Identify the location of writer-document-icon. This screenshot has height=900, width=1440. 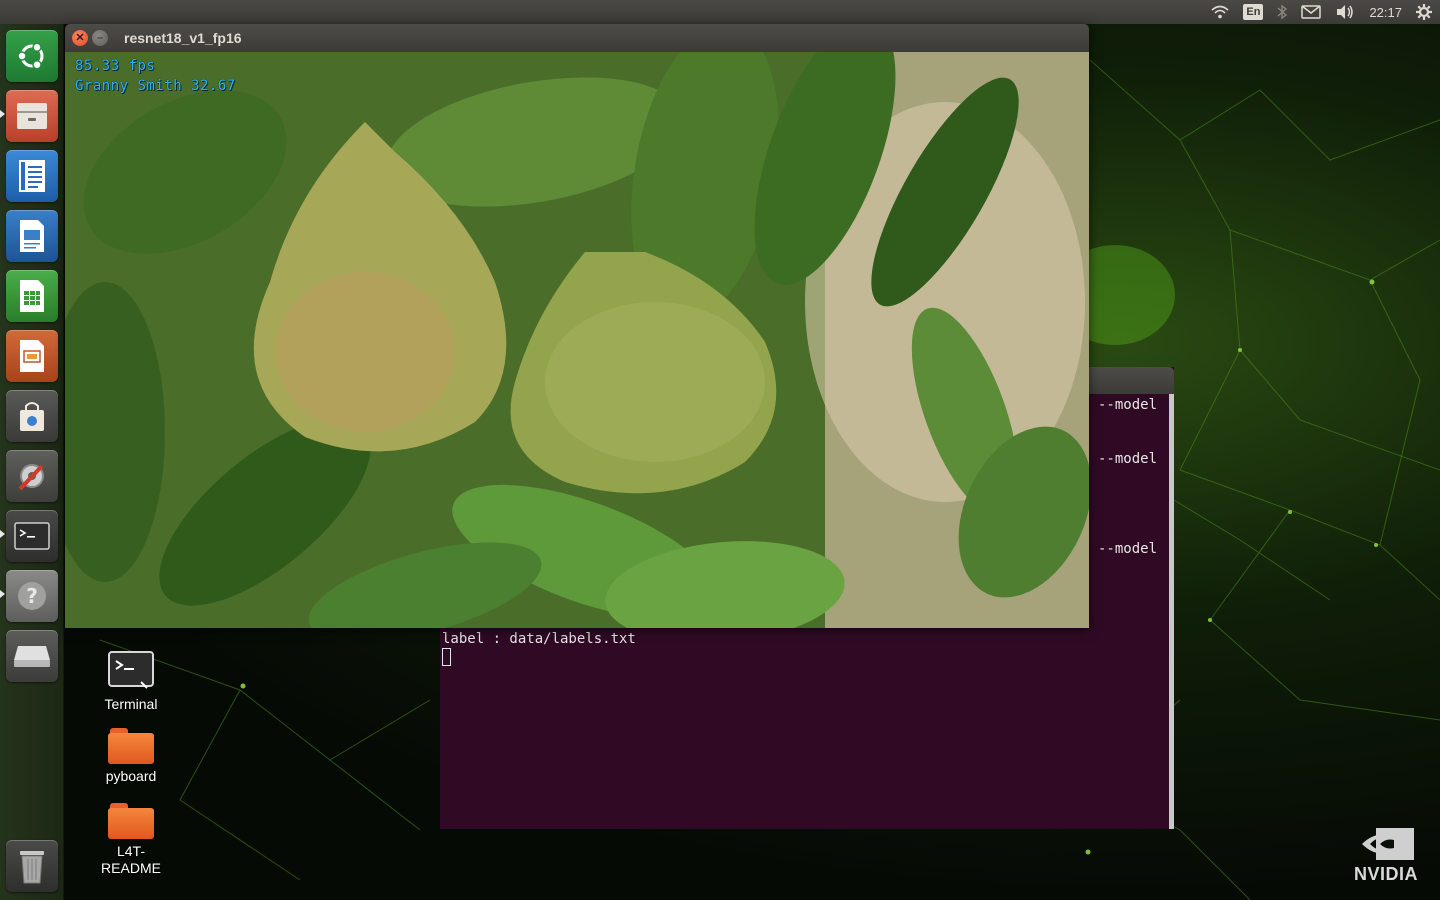
(32, 236).